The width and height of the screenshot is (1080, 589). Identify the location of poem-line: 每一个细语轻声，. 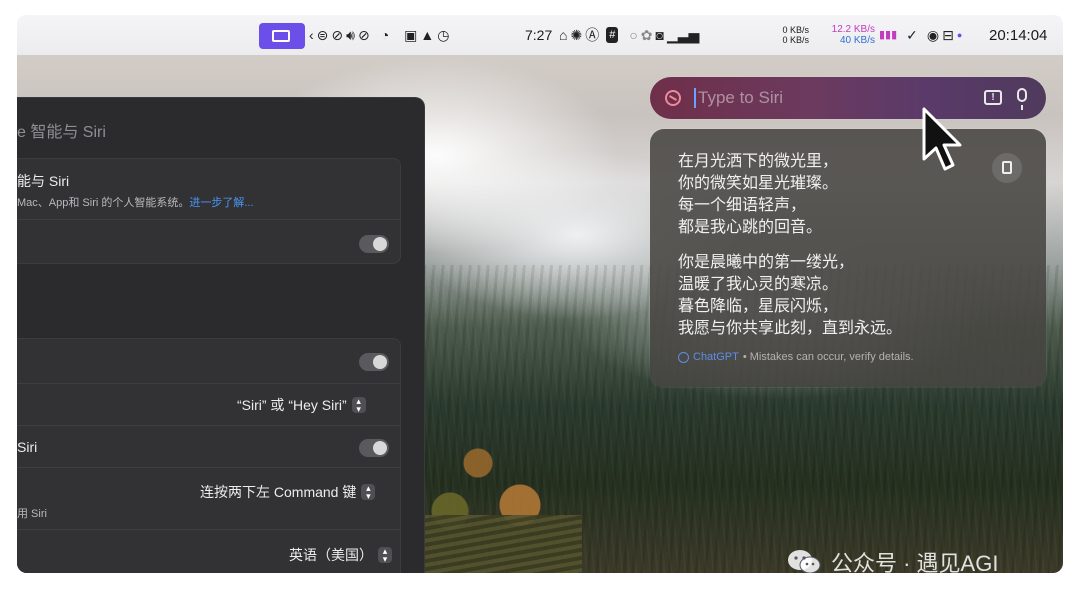
(742, 205).